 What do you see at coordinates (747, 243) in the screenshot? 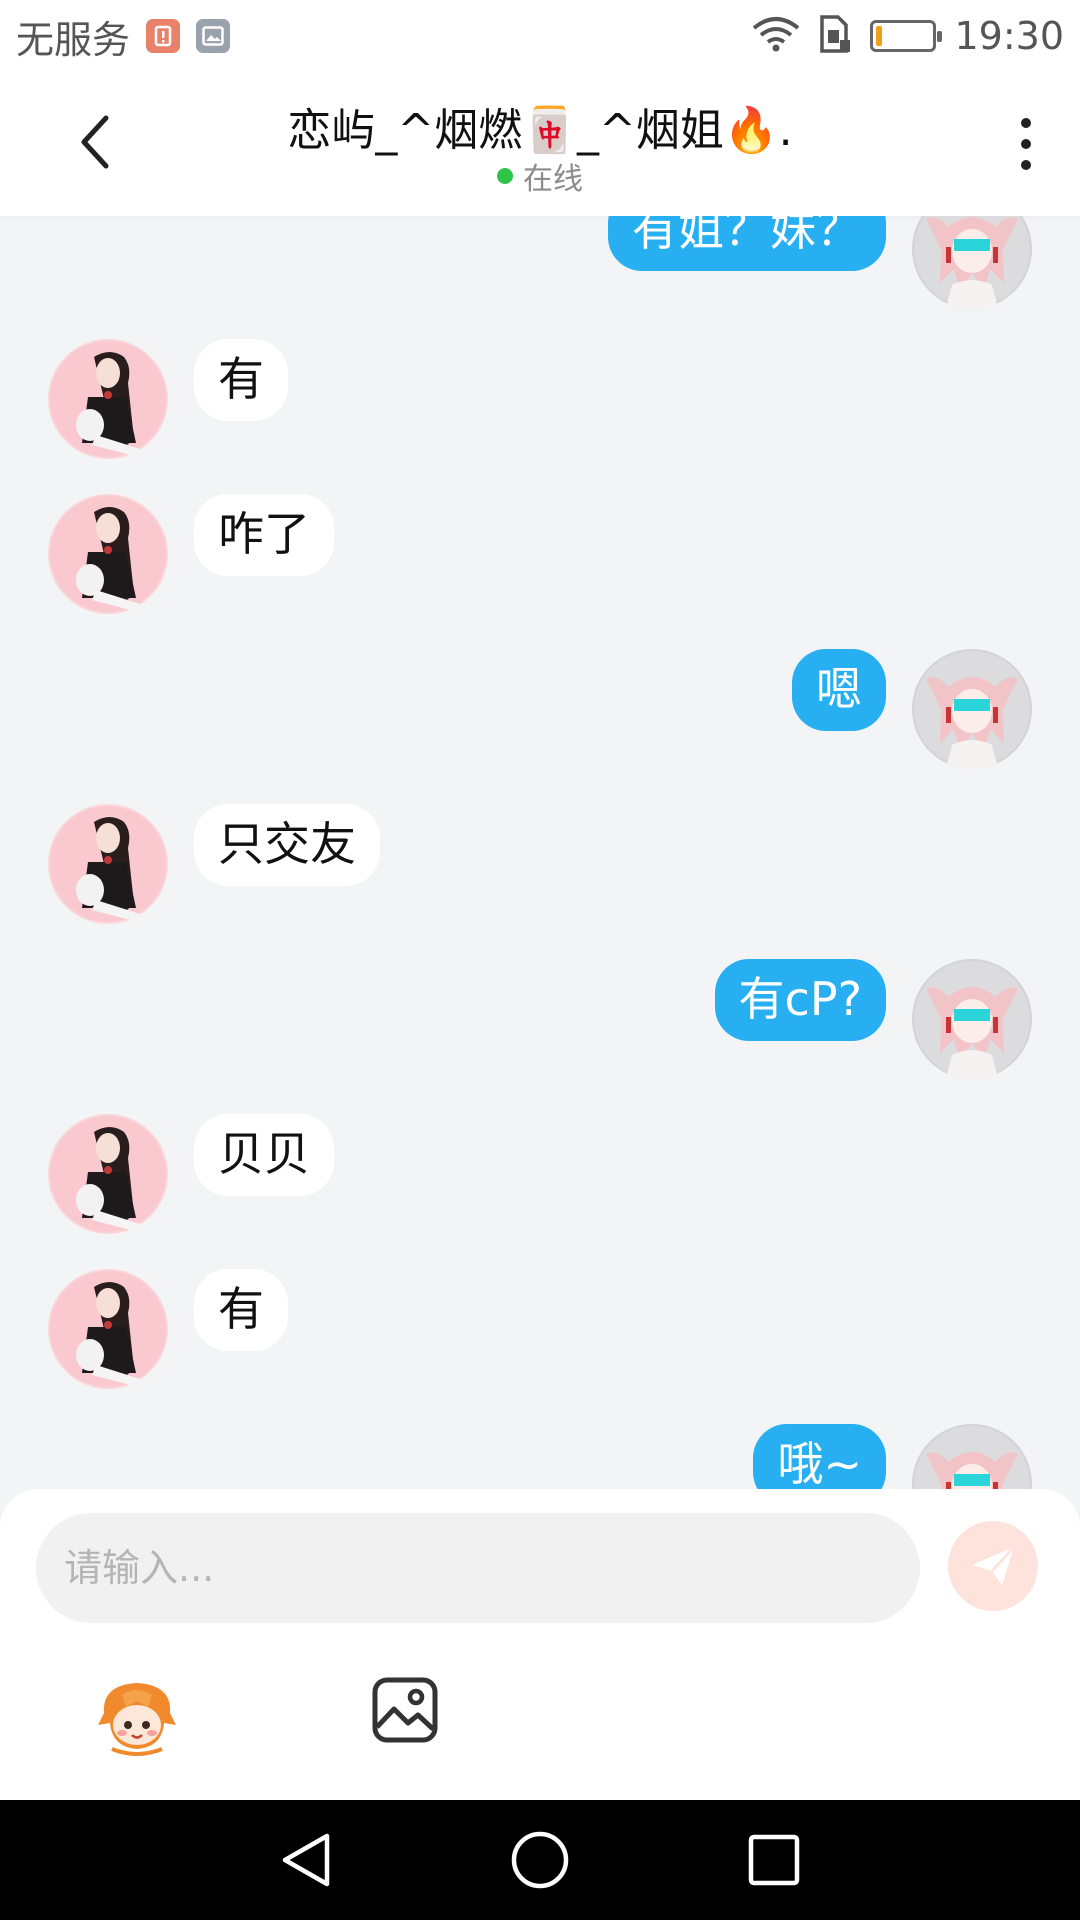
I see `message-bubble: 有姐？妹？` at bounding box center [747, 243].